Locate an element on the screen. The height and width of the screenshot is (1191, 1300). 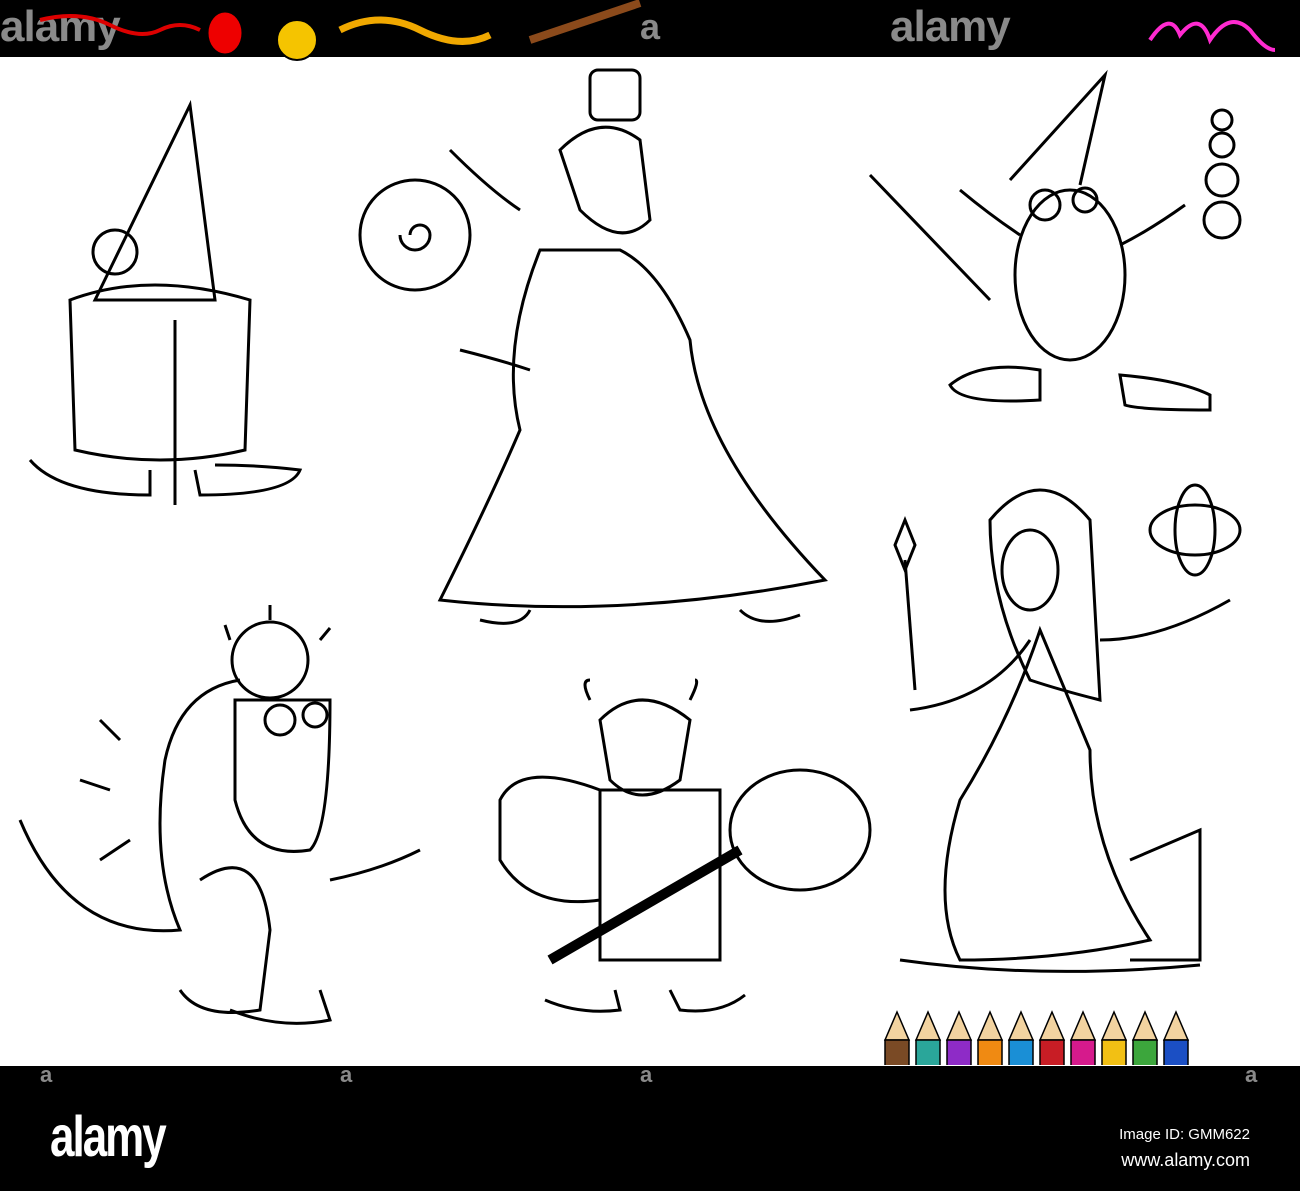
dragon-figure is located at coordinates (219, 815).